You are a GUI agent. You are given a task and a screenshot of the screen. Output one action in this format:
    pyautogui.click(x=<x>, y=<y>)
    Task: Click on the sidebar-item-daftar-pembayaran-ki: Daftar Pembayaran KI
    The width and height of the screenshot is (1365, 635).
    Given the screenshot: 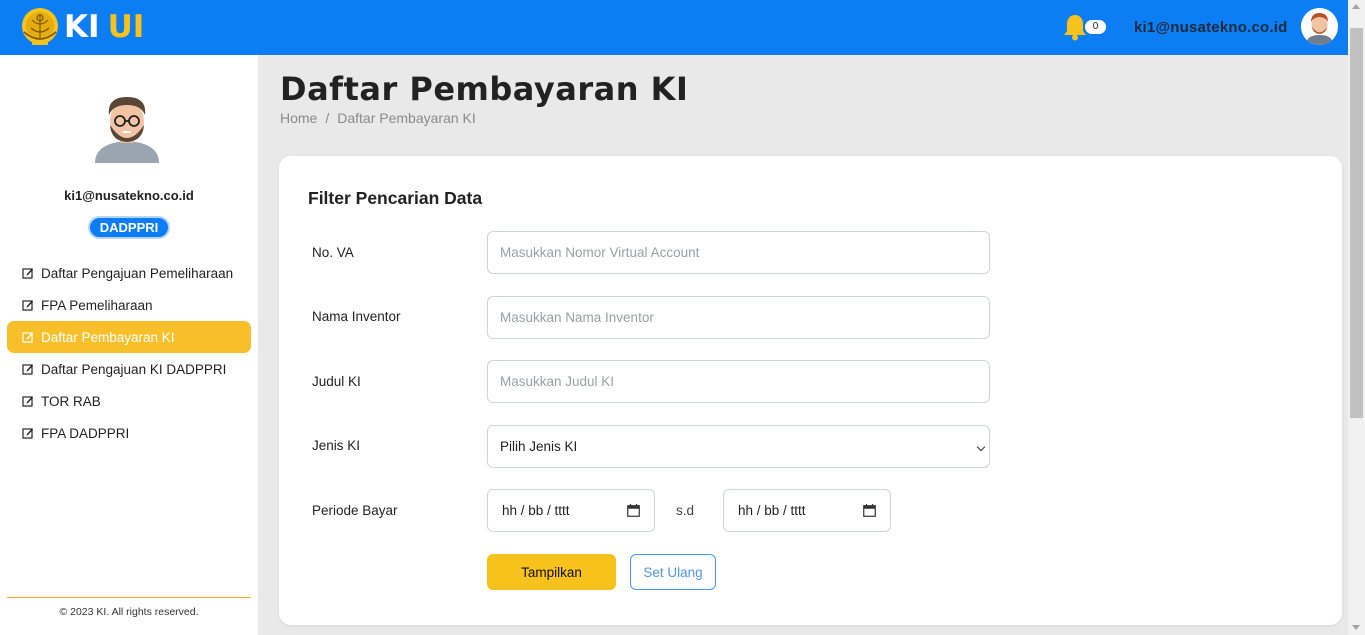 What is the action you would take?
    pyautogui.click(x=129, y=337)
    